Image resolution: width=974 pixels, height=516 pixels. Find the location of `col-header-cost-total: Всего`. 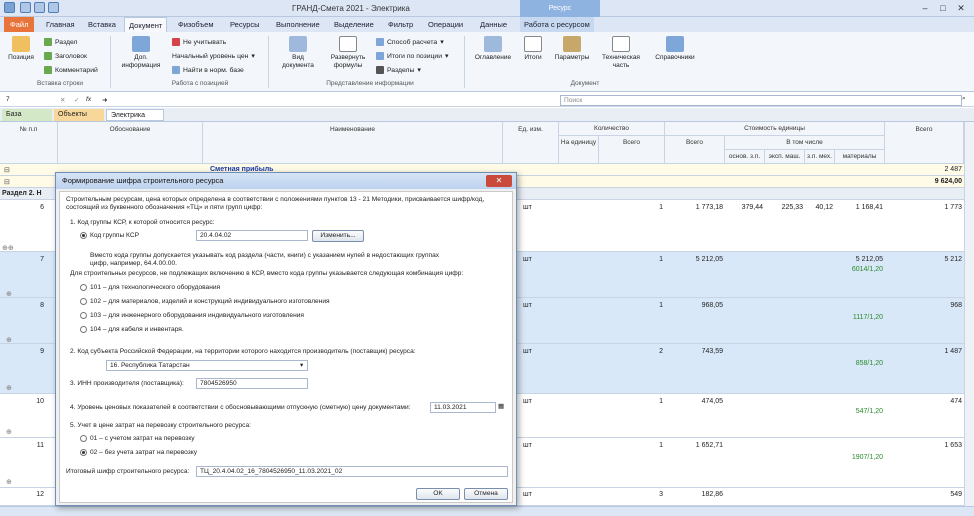

col-header-cost-total: Всего is located at coordinates (695, 150).